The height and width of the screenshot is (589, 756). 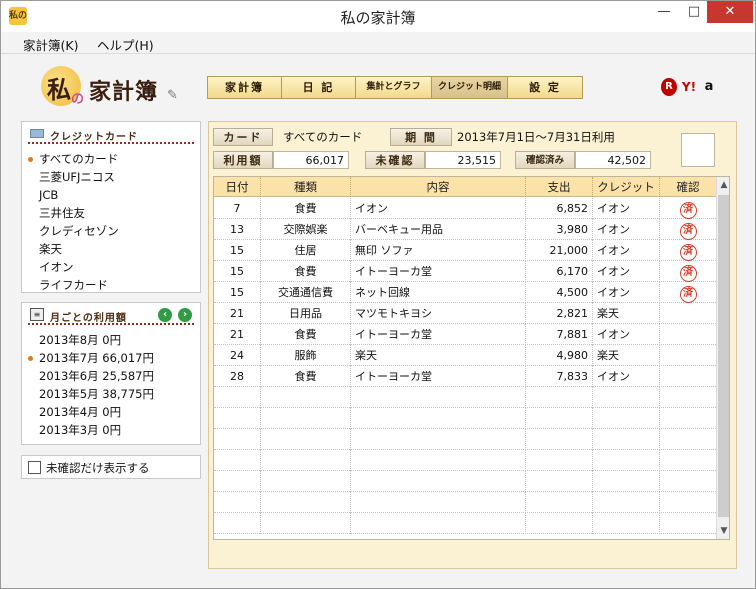 I want to click on month-amount: 0円, so click(x=112, y=430).